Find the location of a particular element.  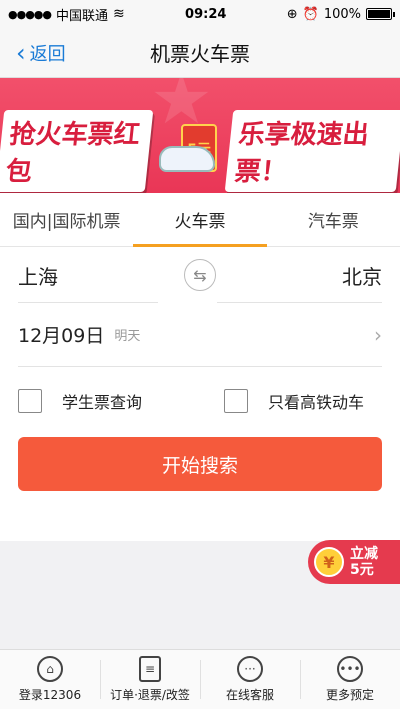

departure-date: 12月09日 is located at coordinates (61, 336).